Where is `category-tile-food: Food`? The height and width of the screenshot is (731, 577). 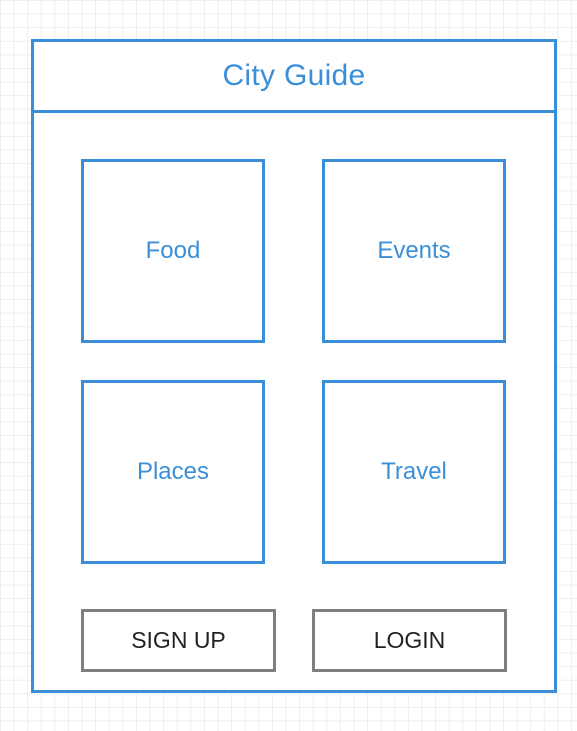 category-tile-food: Food is located at coordinates (173, 251).